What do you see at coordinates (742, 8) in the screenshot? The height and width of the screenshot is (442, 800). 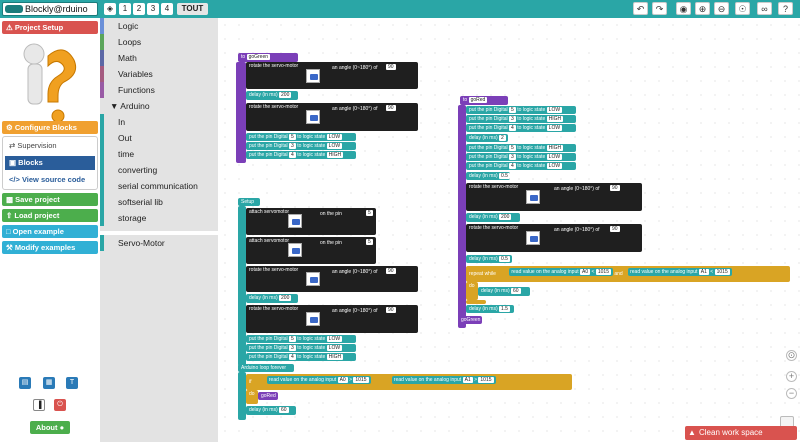 I see `eye-icon: ☉` at bounding box center [742, 8].